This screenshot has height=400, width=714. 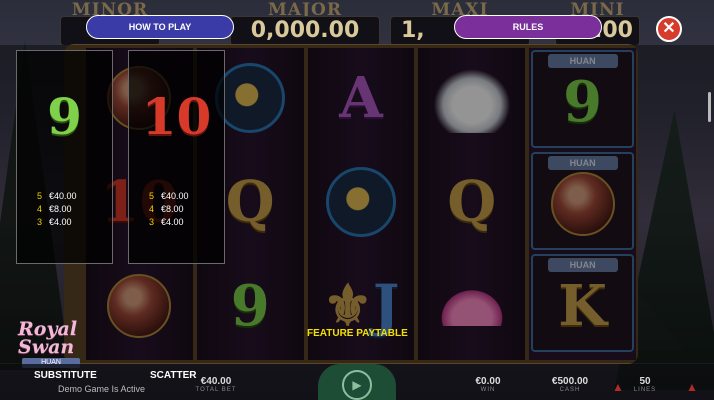 I want to click on lines-display: 50 LINES, so click(x=645, y=384).